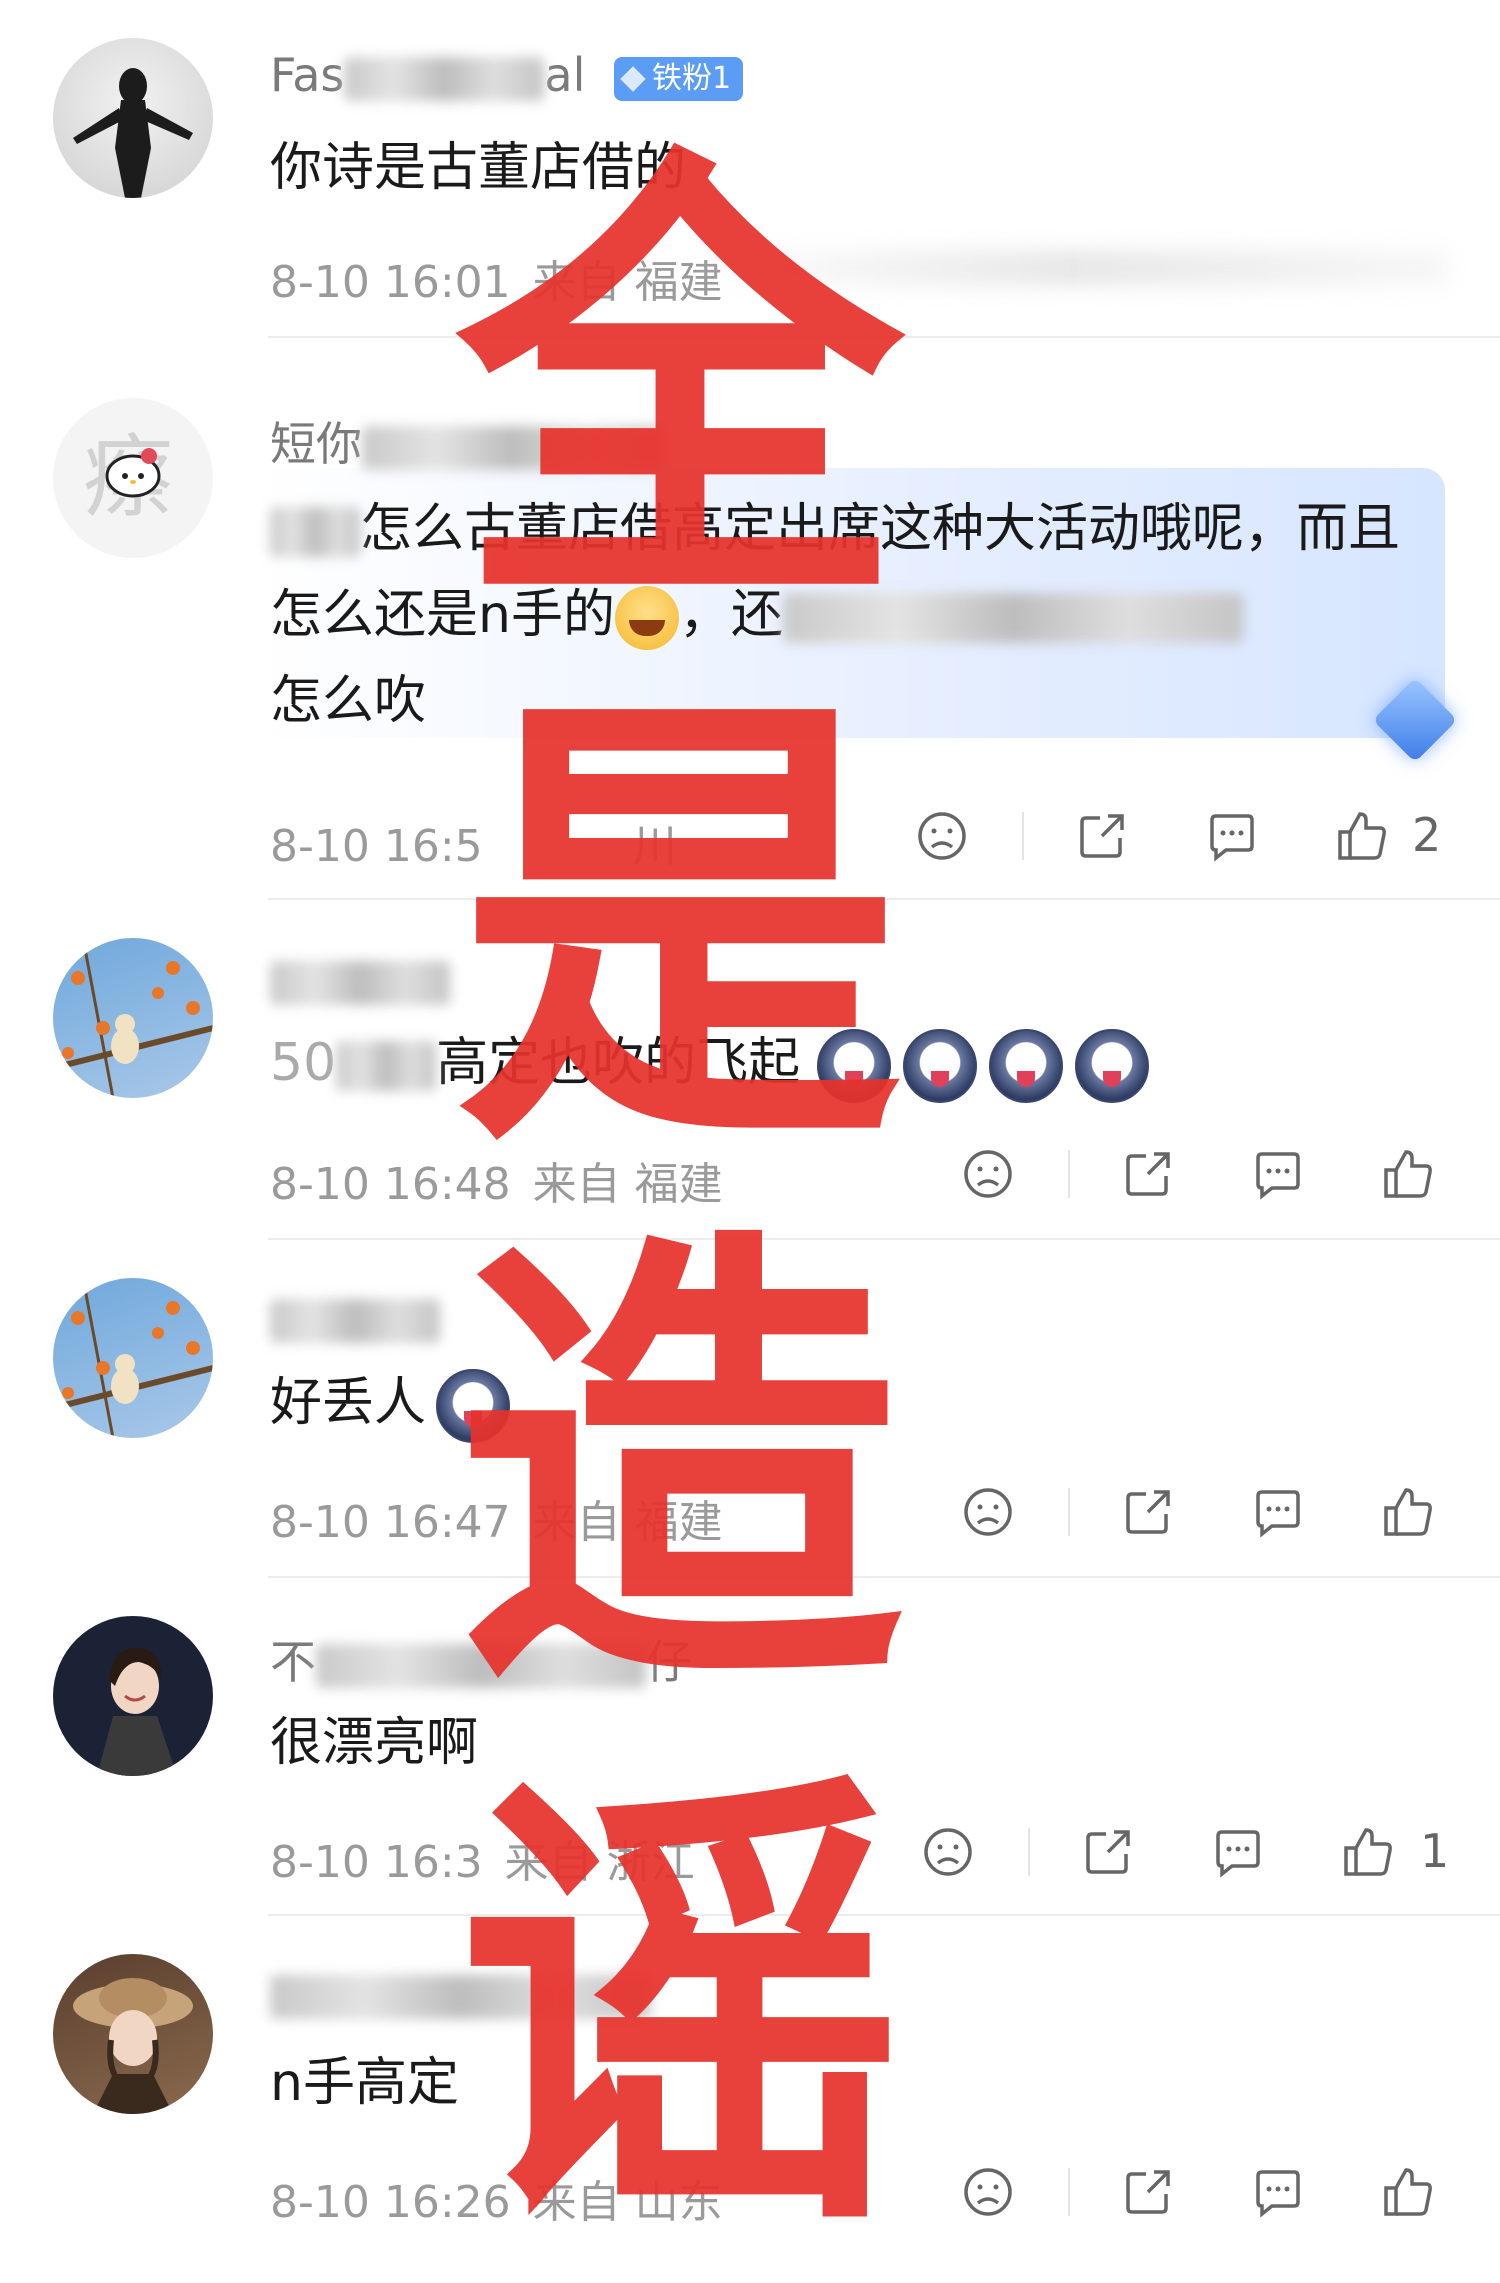 The width and height of the screenshot is (1500, 2283). I want to click on hello-kitty-icon: 瘵, so click(128, 477).